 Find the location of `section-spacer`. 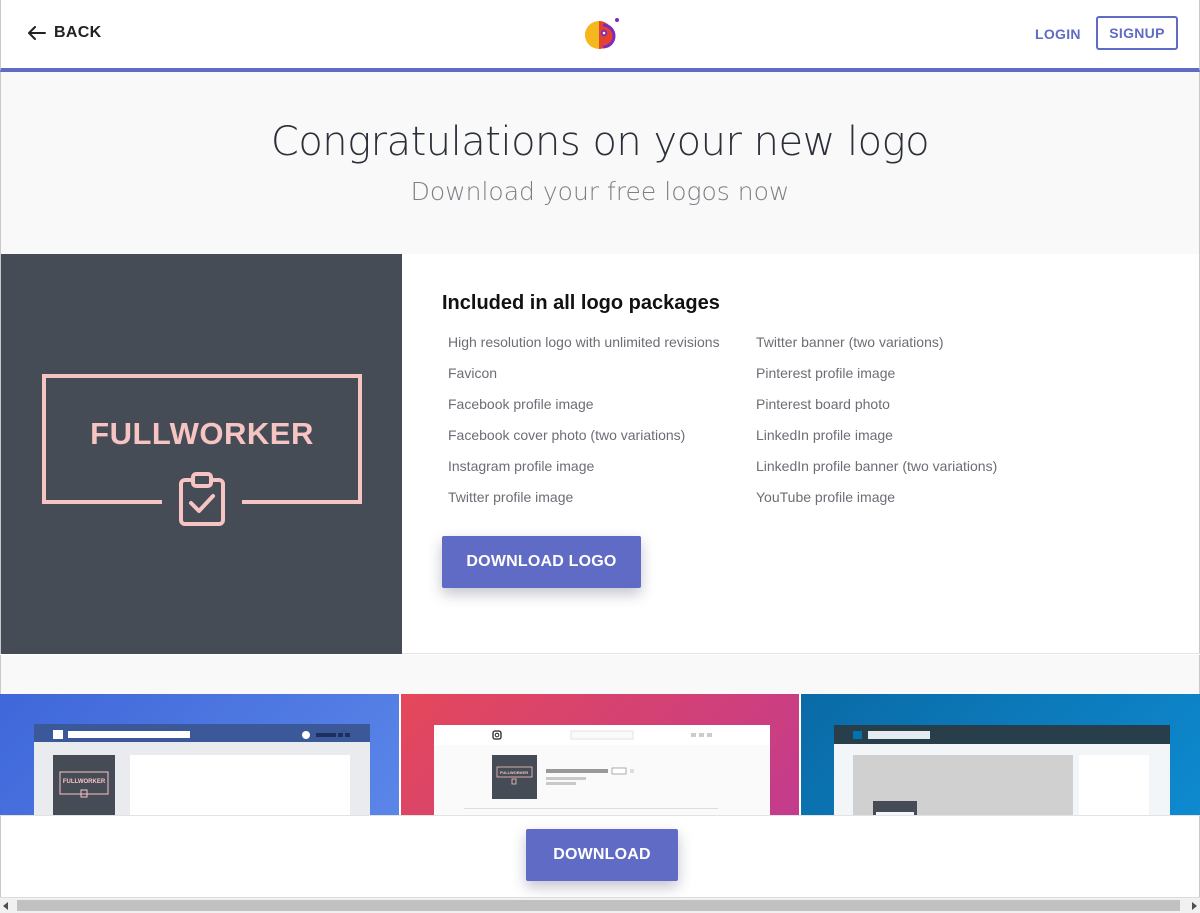

section-spacer is located at coordinates (600, 674).